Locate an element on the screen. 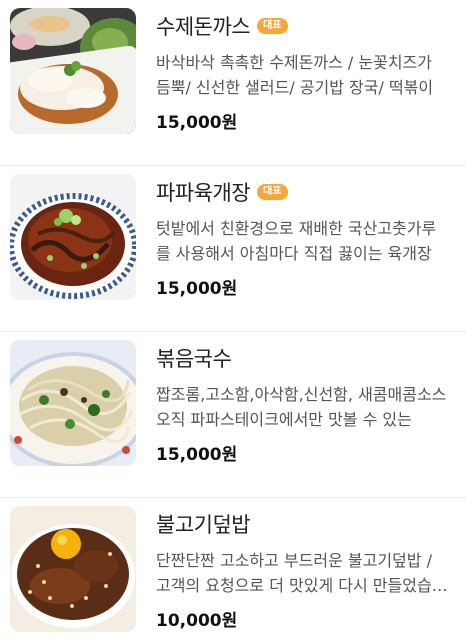 Image resolution: width=466 pixels, height=641 pixels. menu-name: 볶음국수 is located at coordinates (194, 359).